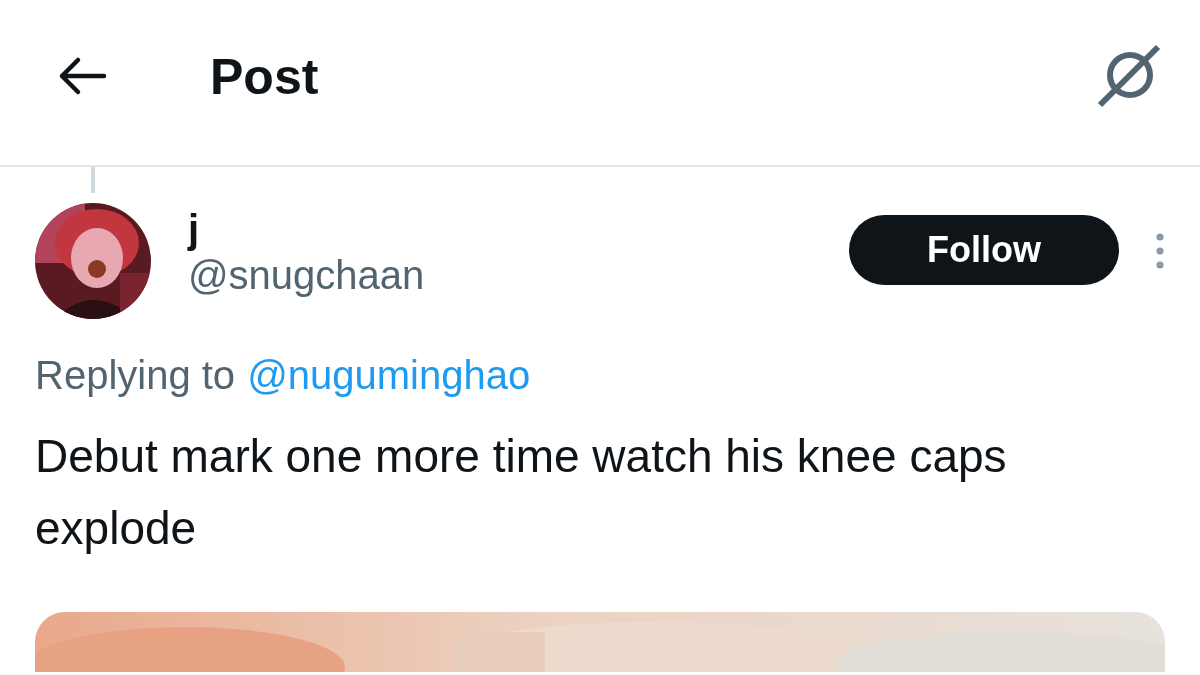 The image size is (1200, 675). What do you see at coordinates (306, 275) in the screenshot?
I see `author-handle: @snugchaan` at bounding box center [306, 275].